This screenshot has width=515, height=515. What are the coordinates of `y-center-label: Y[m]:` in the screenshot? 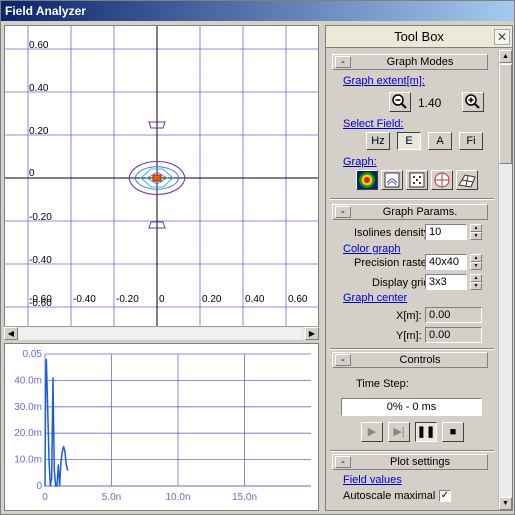 It's located at (409, 336).